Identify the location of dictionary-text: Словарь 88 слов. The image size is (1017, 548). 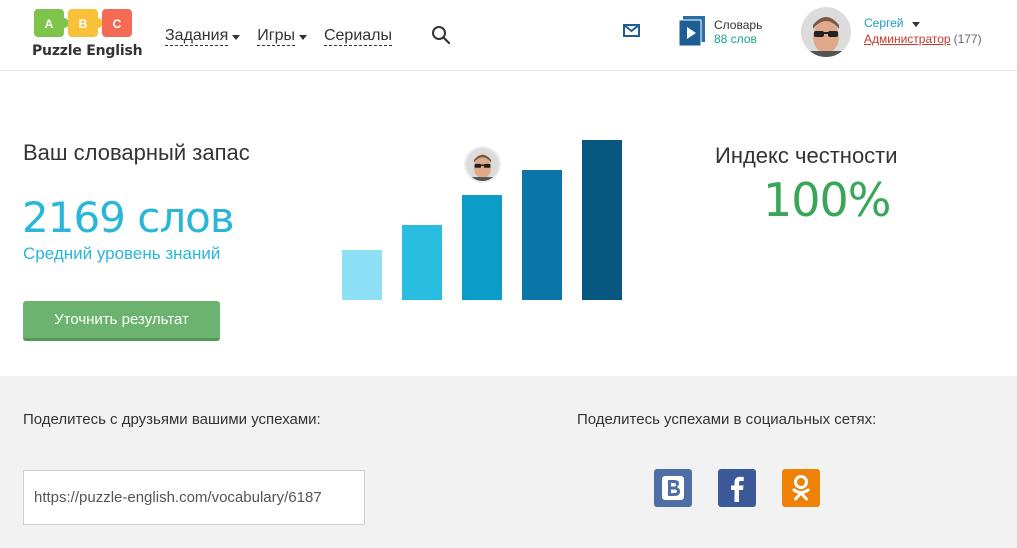
(738, 31).